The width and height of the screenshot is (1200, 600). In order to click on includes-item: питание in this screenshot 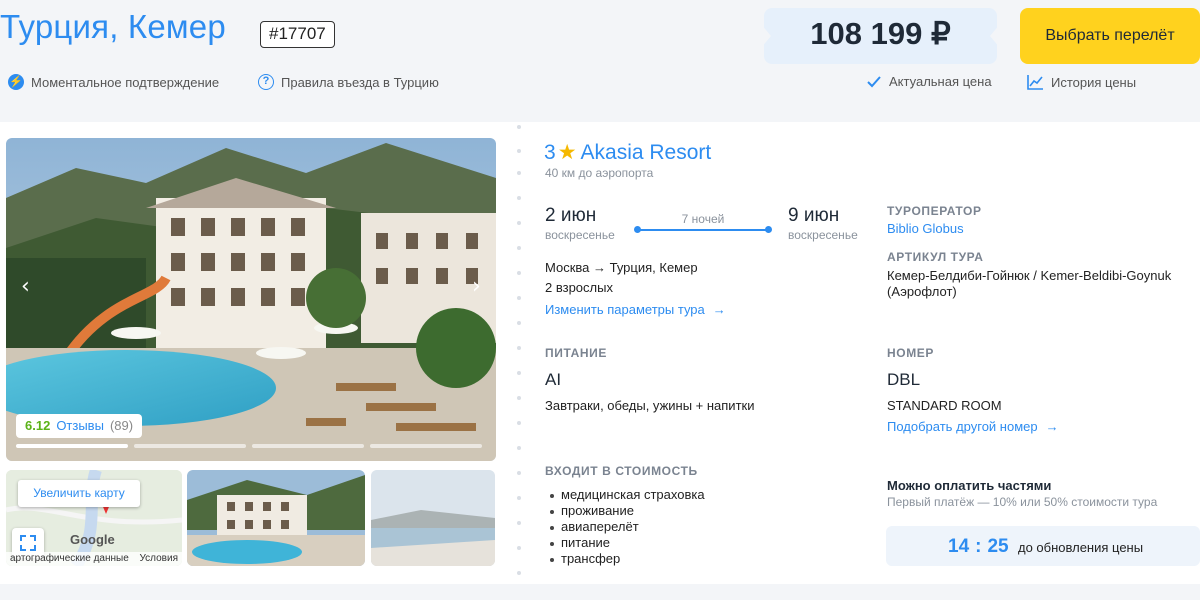, I will do `click(625, 543)`.